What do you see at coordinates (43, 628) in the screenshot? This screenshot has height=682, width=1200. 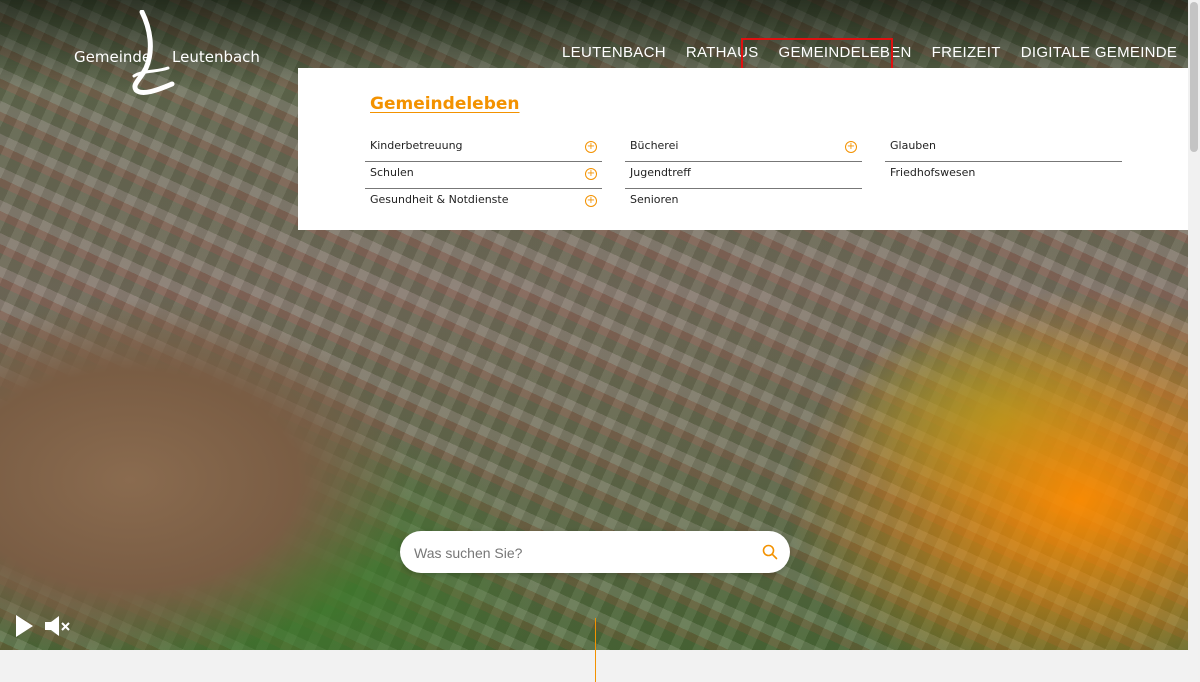 I see `video-controls` at bounding box center [43, 628].